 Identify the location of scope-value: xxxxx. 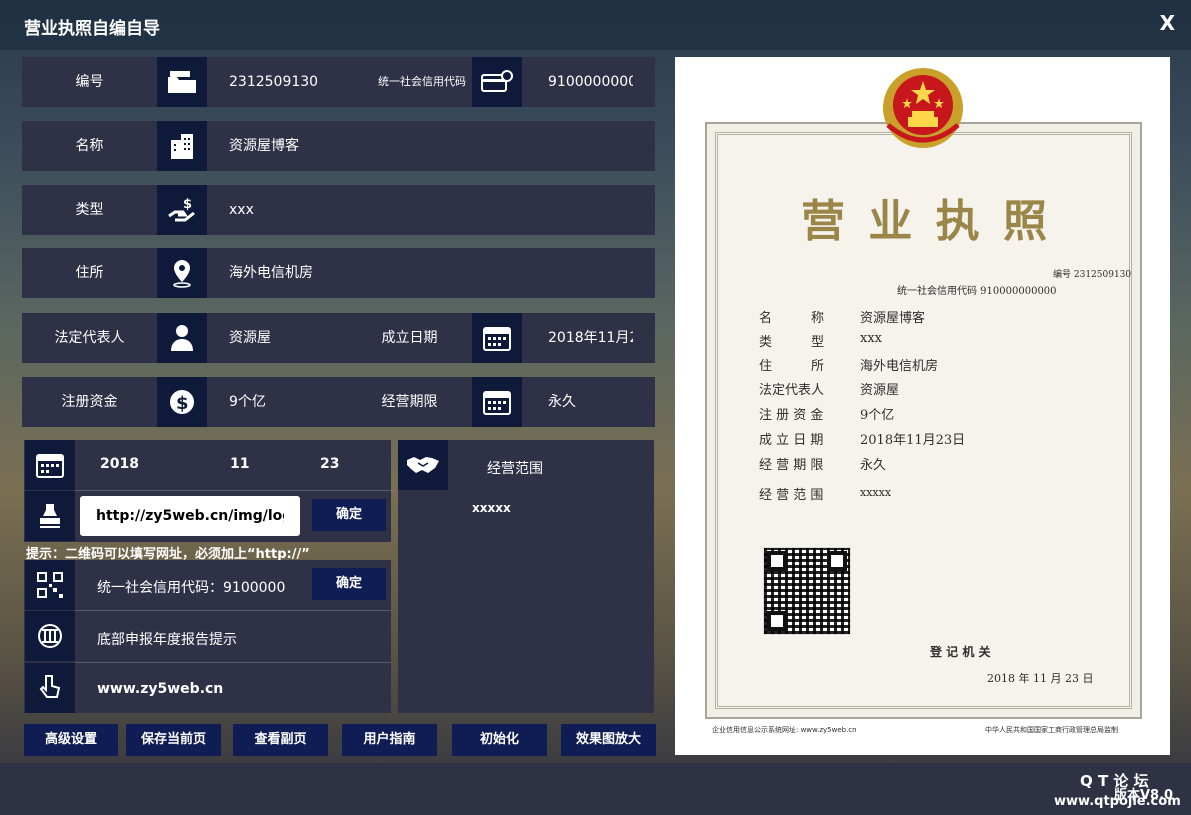
(491, 508).